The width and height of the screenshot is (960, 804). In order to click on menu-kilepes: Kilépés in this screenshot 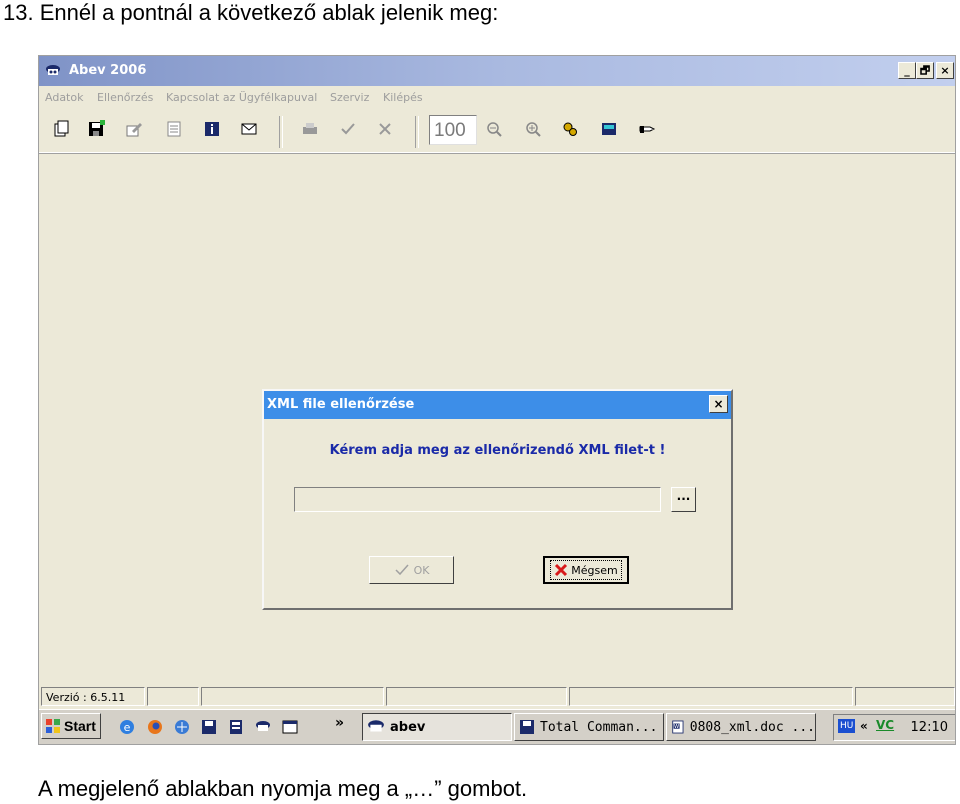, I will do `click(403, 97)`.